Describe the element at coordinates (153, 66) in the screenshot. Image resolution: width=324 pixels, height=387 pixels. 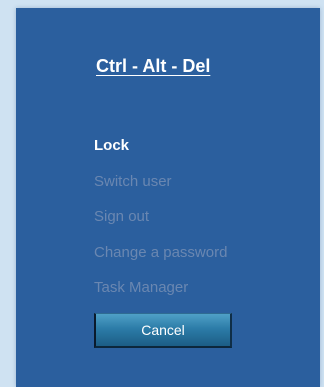
I see `dialog-title: Ctrl - Alt - Del` at that location.